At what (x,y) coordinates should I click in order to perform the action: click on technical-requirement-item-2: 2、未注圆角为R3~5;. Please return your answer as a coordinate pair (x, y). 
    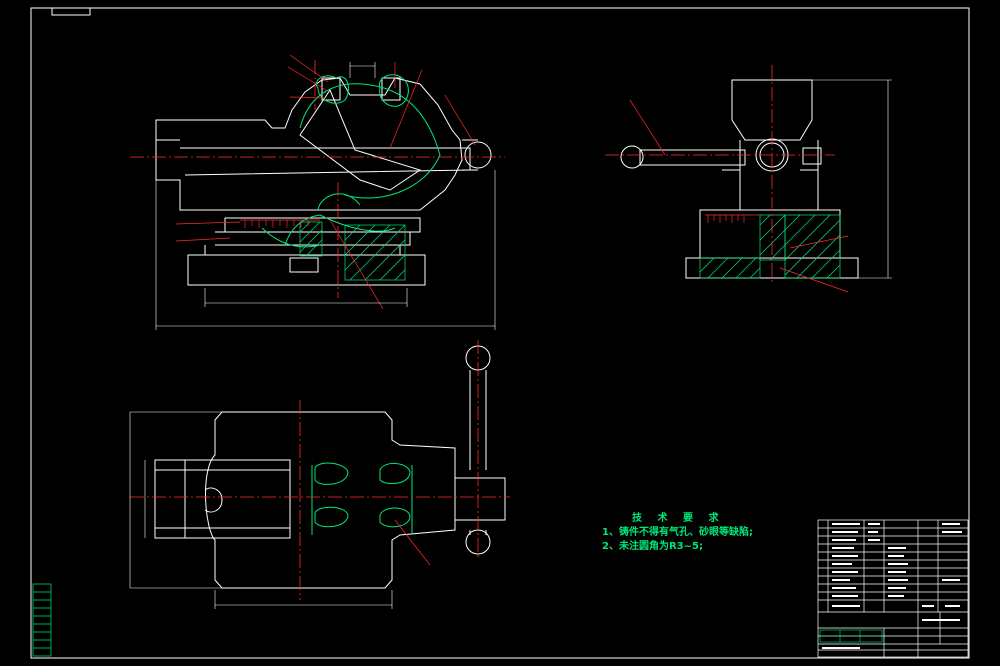
    Looking at the image, I should click on (652, 546).